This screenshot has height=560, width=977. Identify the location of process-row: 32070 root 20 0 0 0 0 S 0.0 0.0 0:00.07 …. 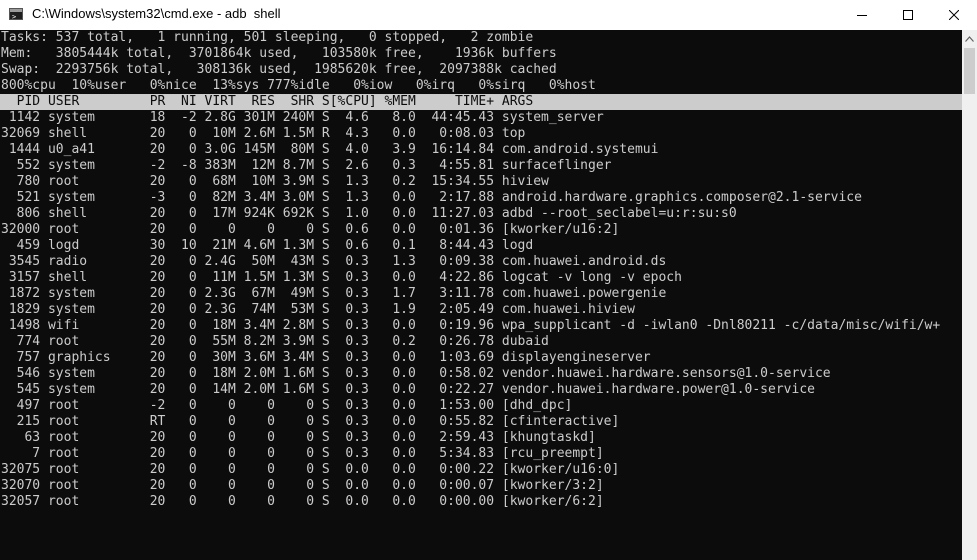
(302, 485).